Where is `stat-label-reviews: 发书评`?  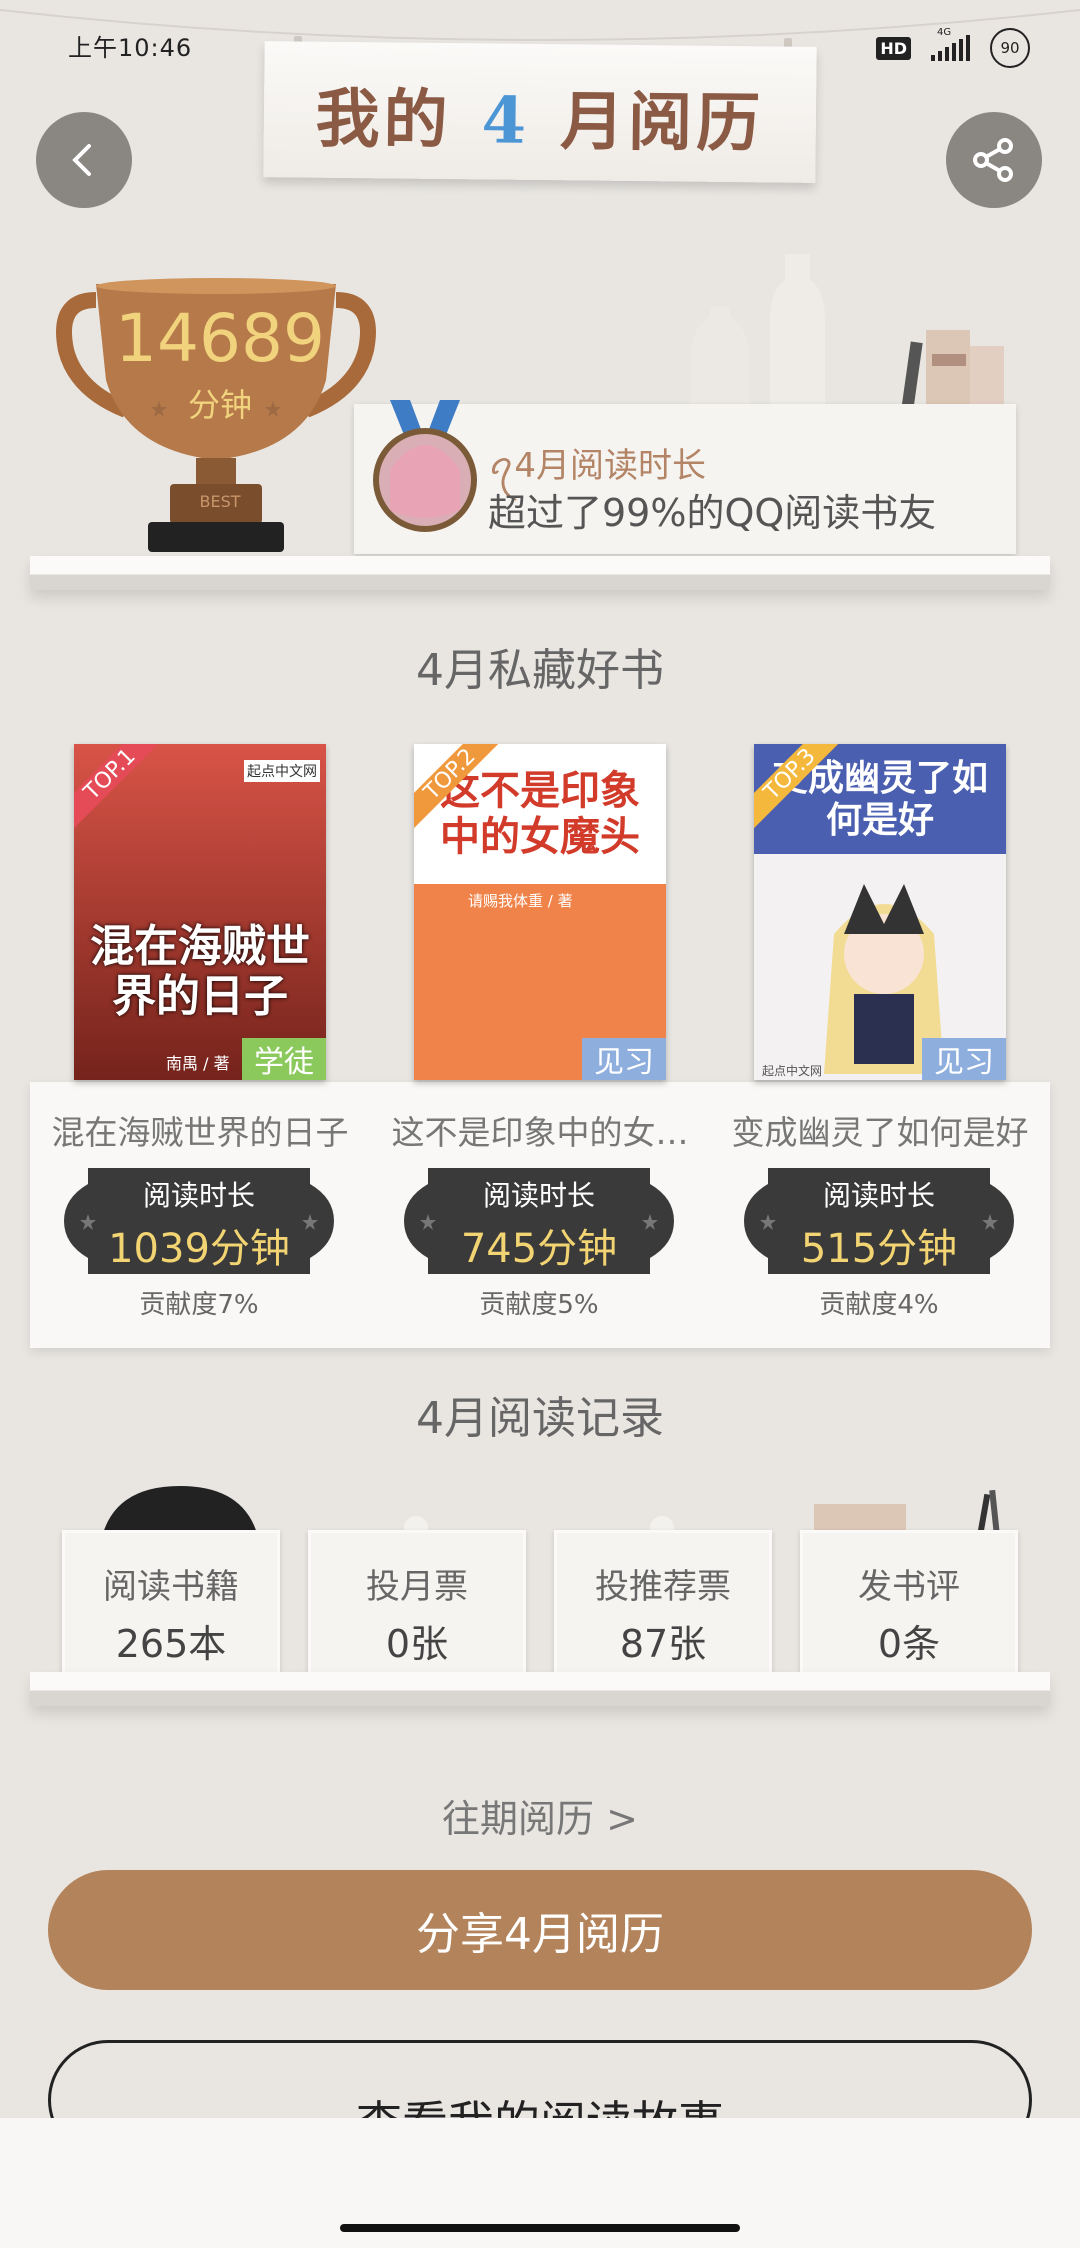 stat-label-reviews: 发书评 is located at coordinates (909, 1587).